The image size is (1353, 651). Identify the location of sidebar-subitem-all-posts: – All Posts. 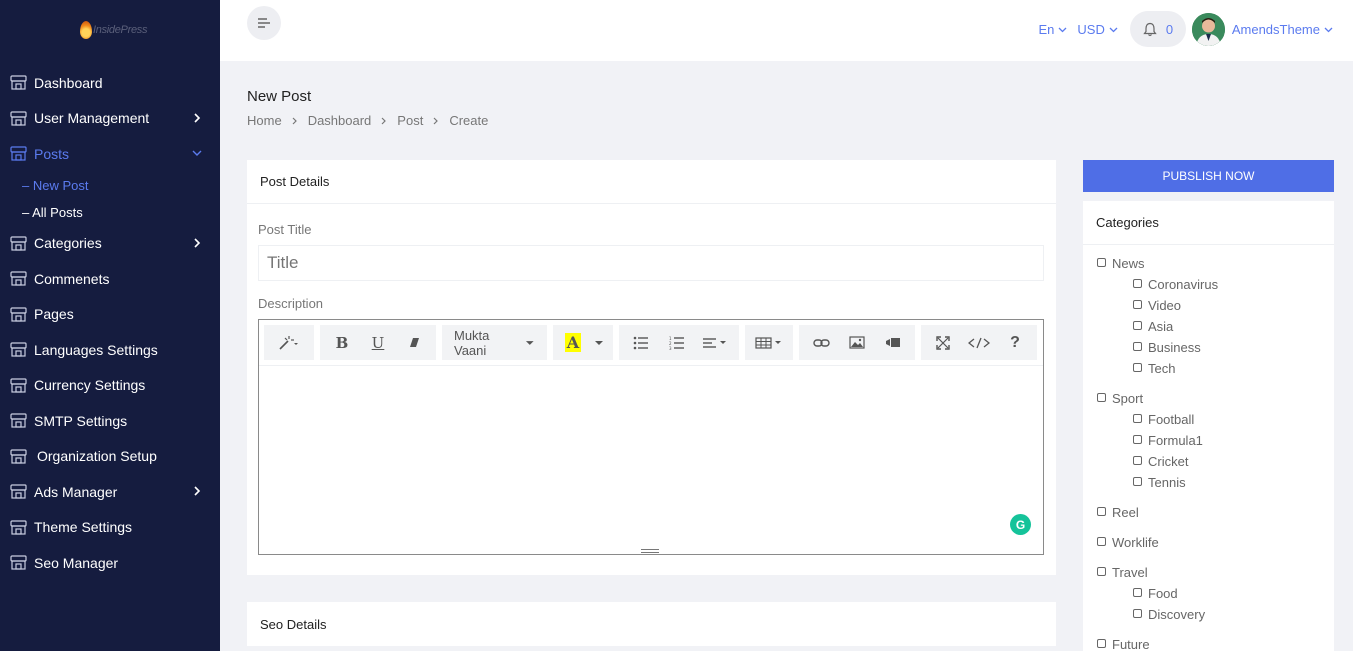
(110, 212).